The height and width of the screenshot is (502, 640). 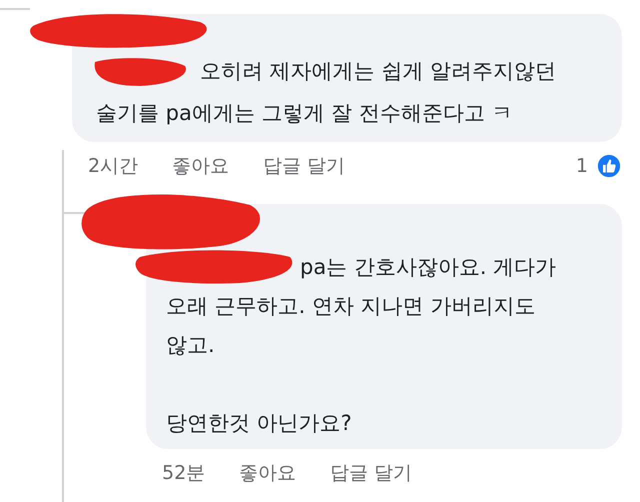 What do you see at coordinates (113, 166) in the screenshot?
I see `timestamp: 2시간` at bounding box center [113, 166].